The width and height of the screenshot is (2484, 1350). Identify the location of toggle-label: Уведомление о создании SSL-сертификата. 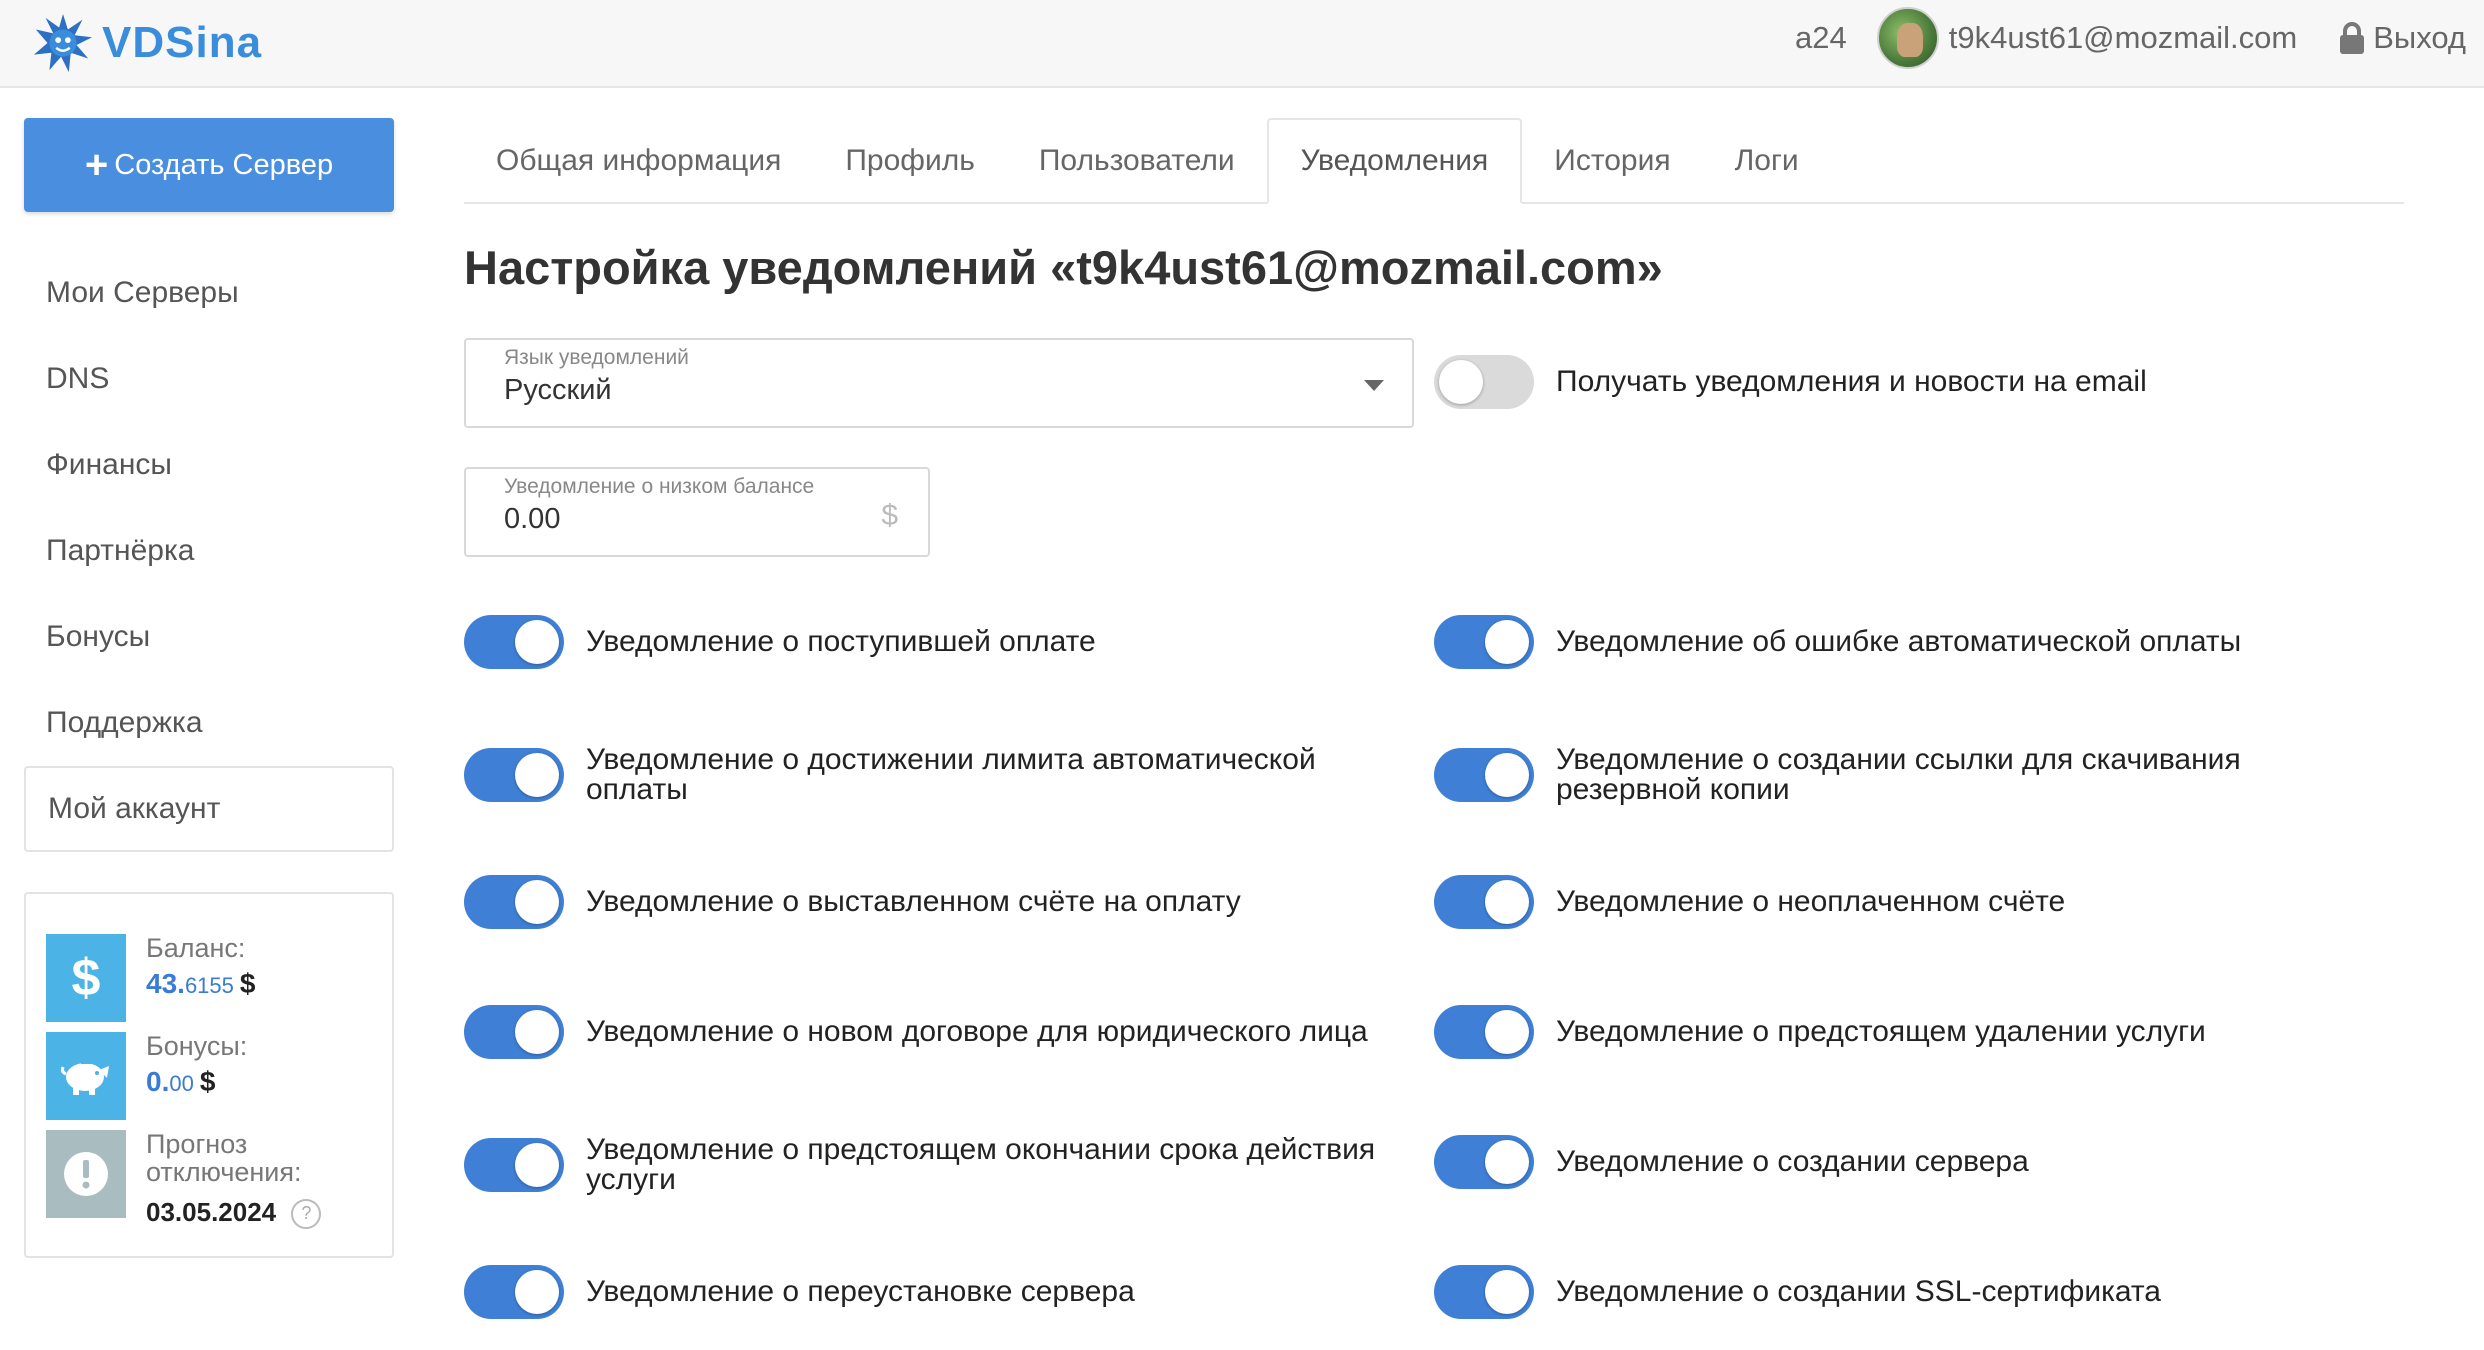
(1858, 1291).